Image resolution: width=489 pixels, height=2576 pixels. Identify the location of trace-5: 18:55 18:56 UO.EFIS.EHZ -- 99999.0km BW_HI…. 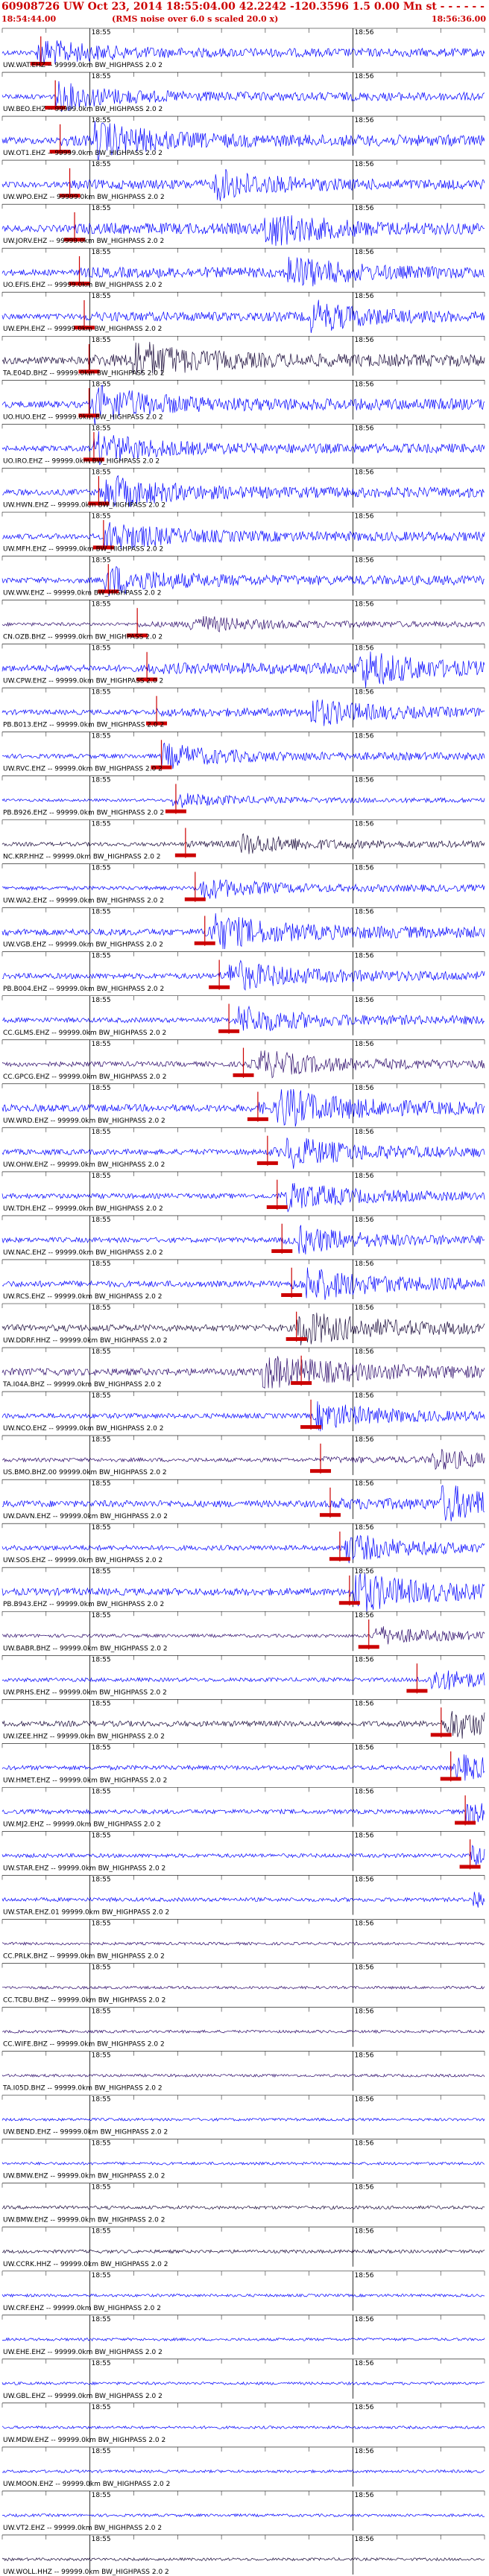
(243, 268).